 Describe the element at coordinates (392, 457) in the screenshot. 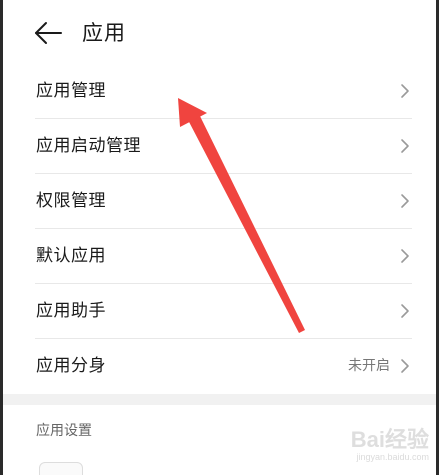

I see `watermark-url: jingyan.baidu.com` at that location.